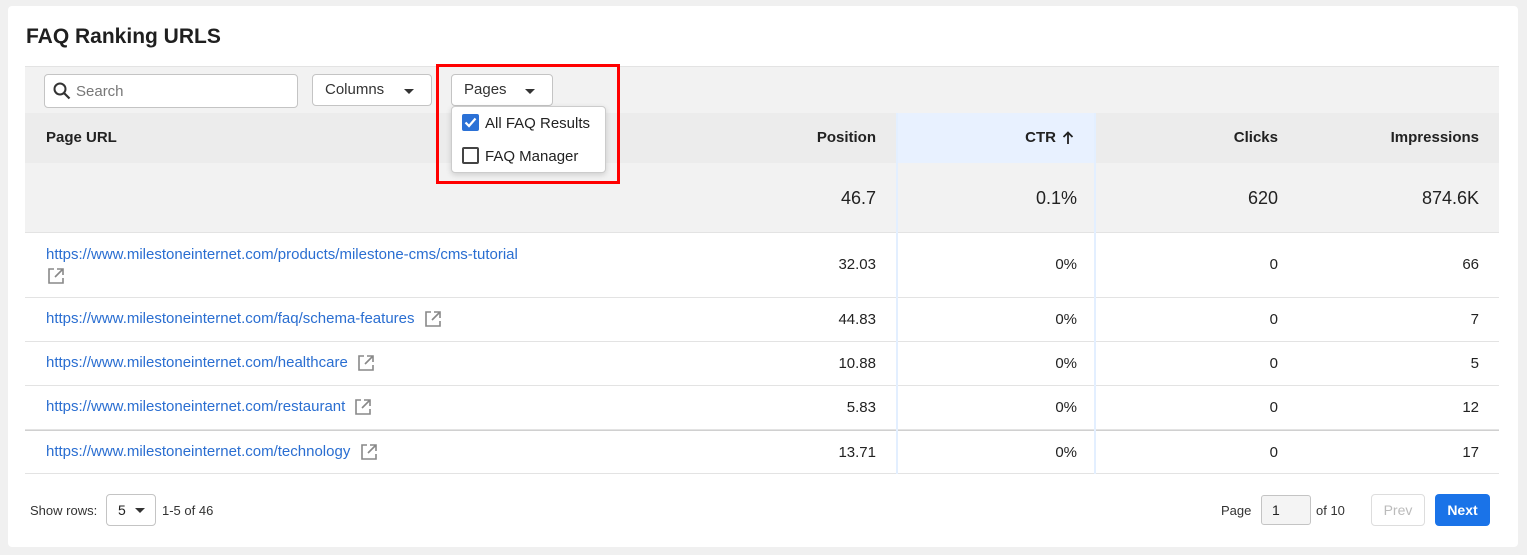 Image resolution: width=1527 pixels, height=555 pixels. I want to click on position-cell: 5.83, so click(861, 407).